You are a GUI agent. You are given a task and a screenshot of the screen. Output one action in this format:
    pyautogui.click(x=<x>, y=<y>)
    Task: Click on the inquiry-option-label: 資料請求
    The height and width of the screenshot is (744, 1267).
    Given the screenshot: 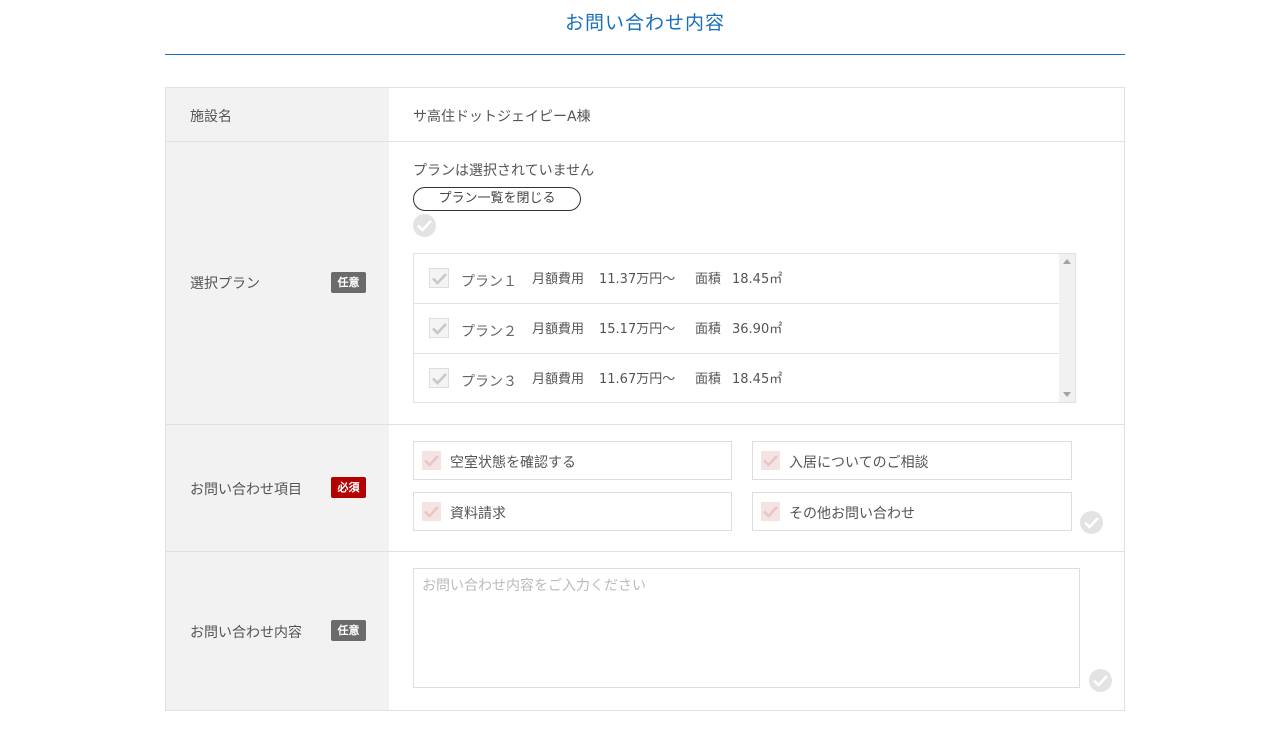 What is the action you would take?
    pyautogui.click(x=478, y=514)
    